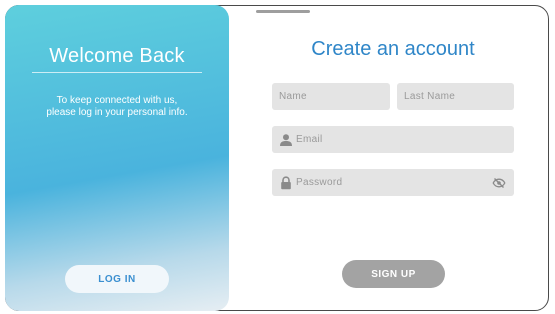  Describe the element at coordinates (117, 112) in the screenshot. I see `welcome-message-line2: please log in your personal info.` at that location.